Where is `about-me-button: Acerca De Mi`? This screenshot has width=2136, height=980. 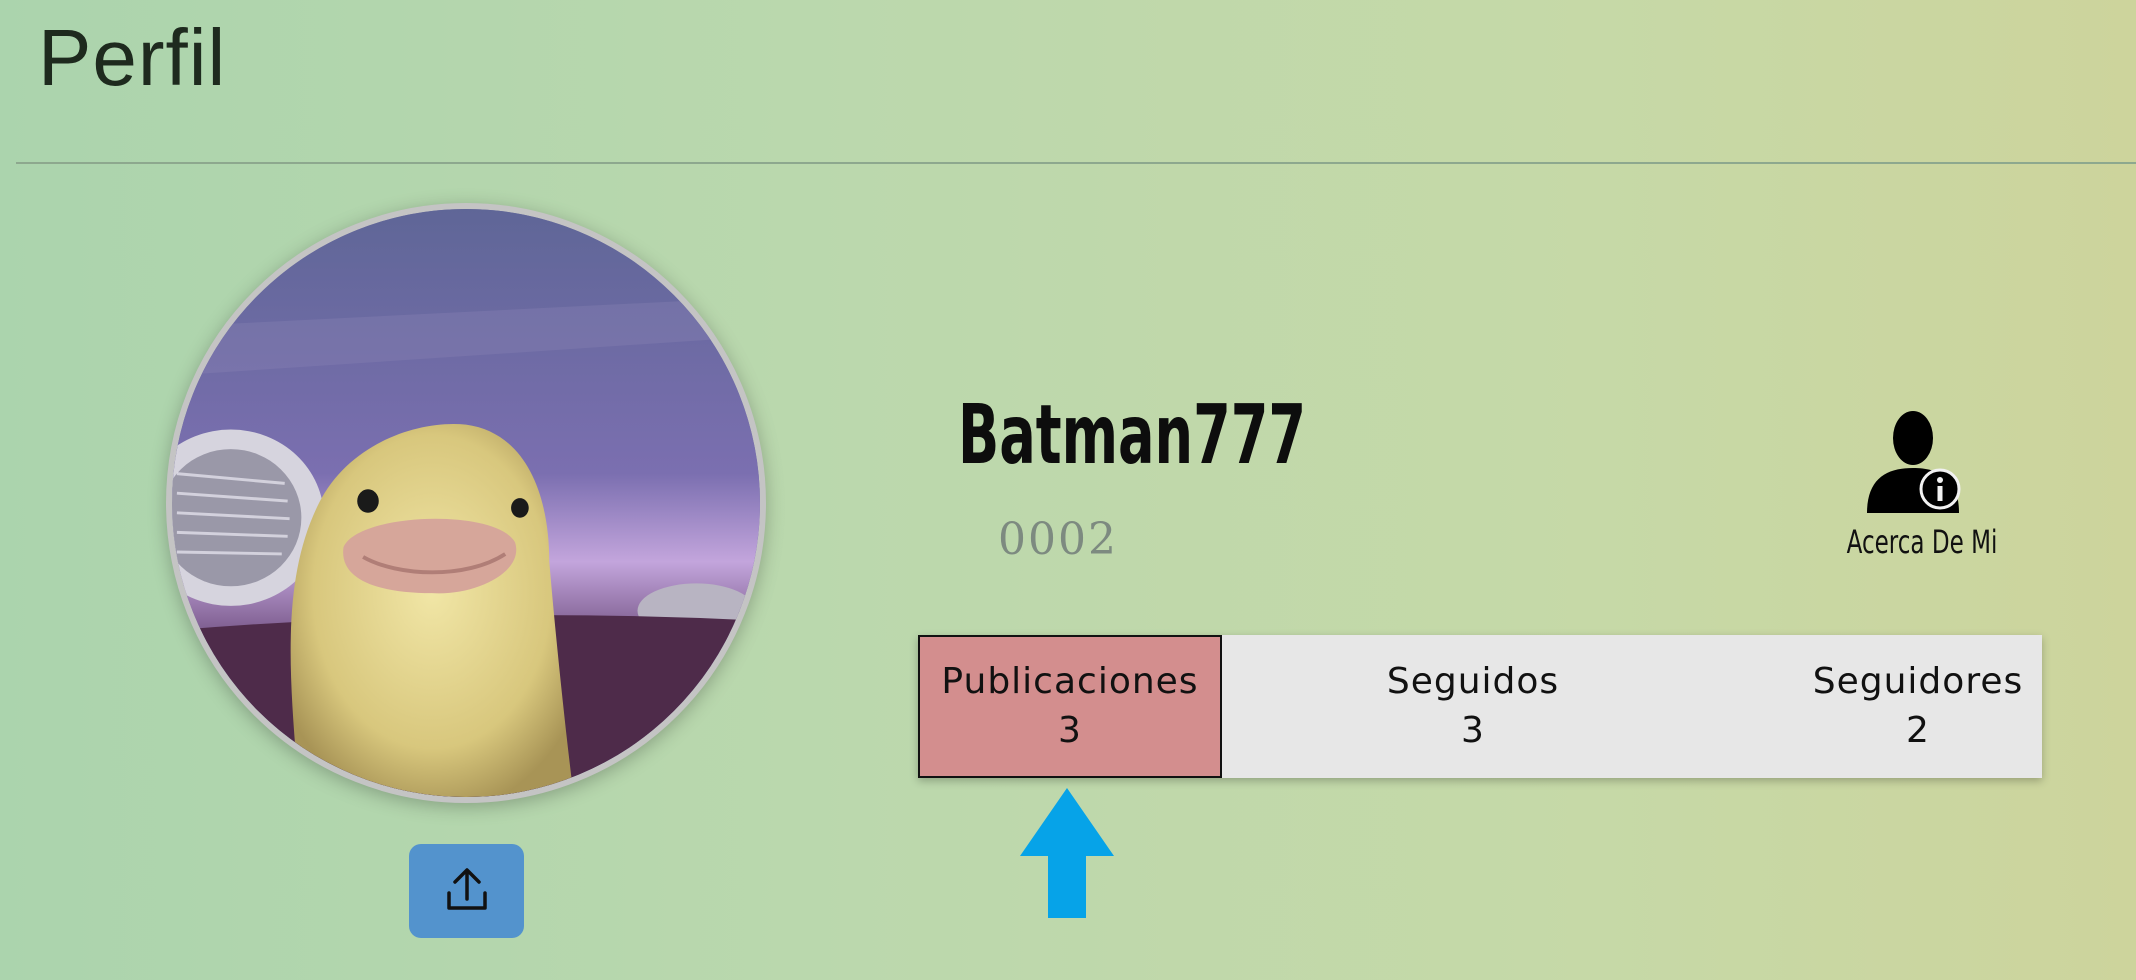 about-me-button: Acerca De Mi is located at coordinates (1915, 485).